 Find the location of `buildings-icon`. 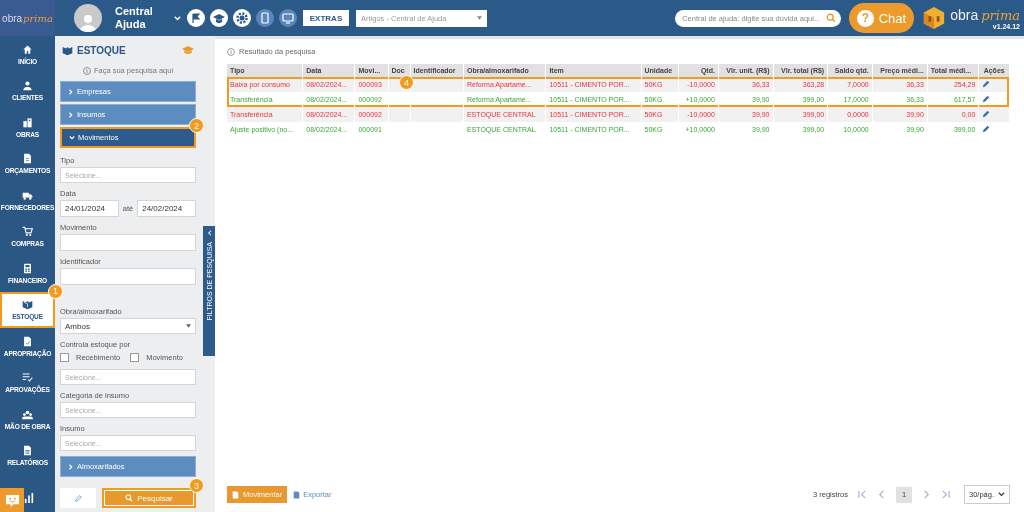

buildings-icon is located at coordinates (27, 122).